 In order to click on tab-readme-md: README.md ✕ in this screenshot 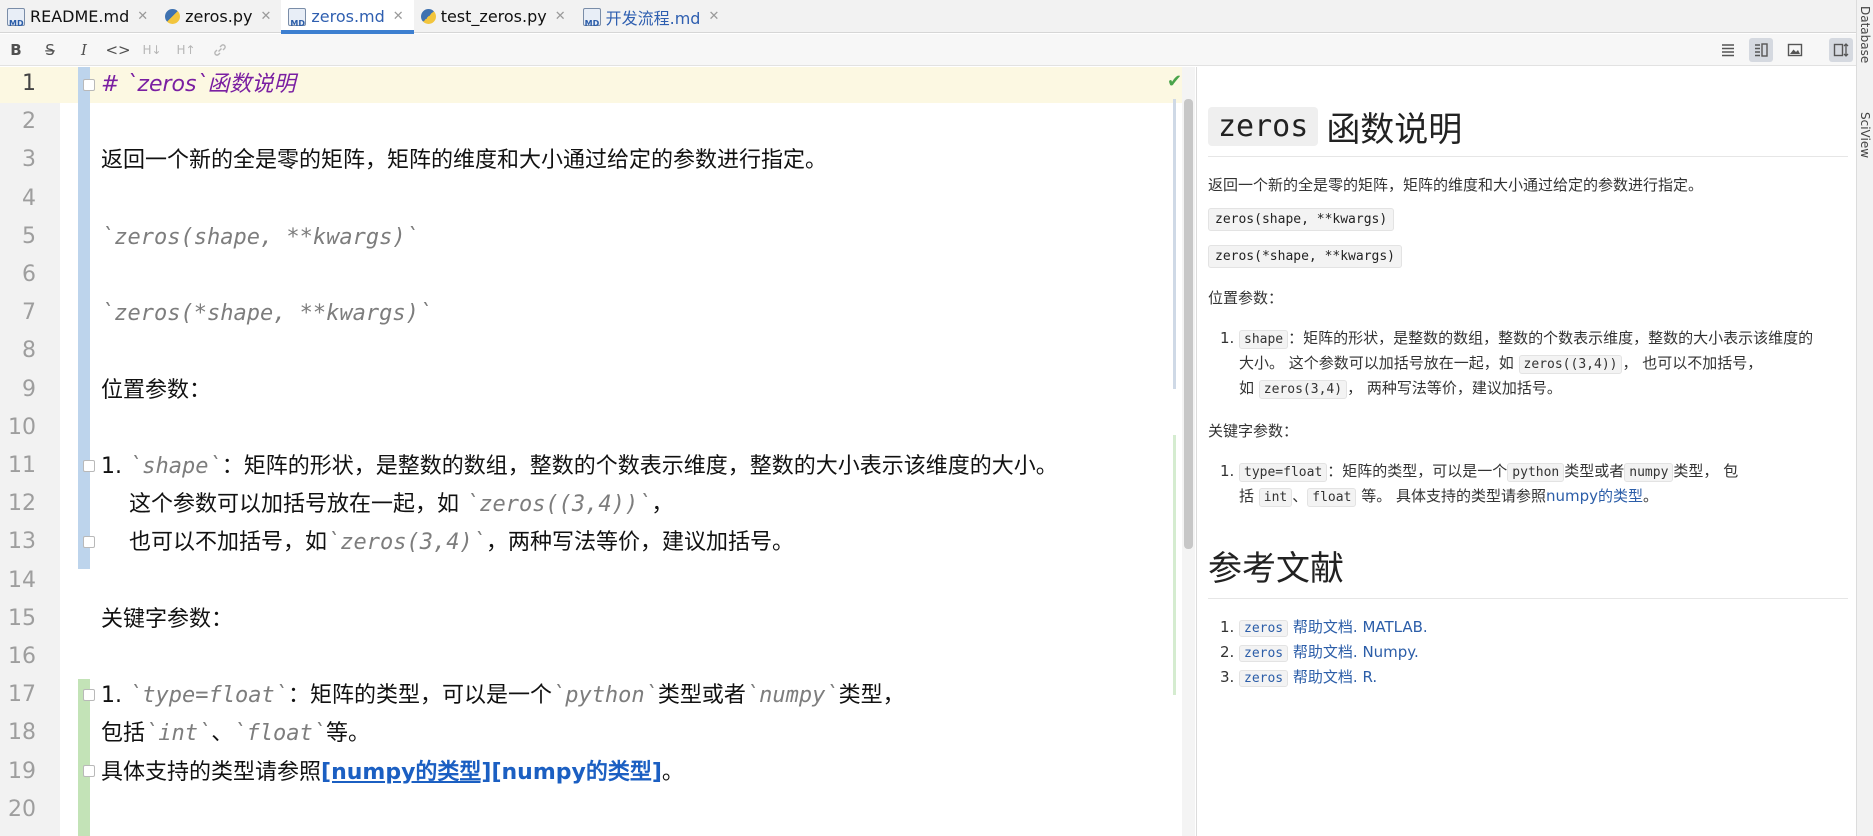, I will do `click(79, 16)`.